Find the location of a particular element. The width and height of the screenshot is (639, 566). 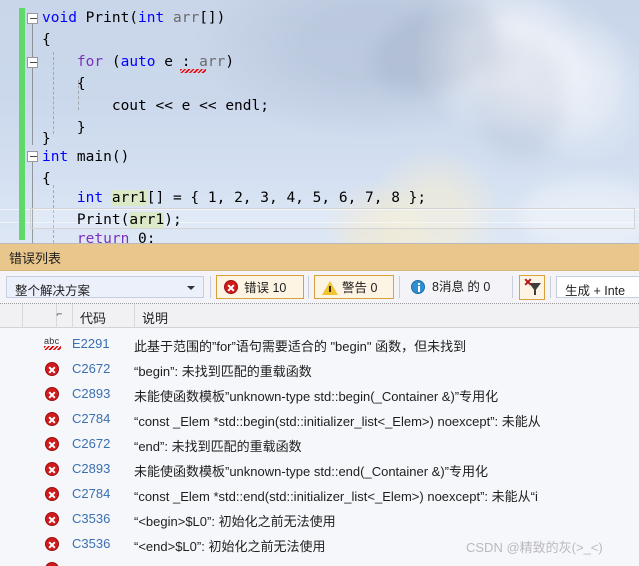

error-squiggle is located at coordinates (193, 71).